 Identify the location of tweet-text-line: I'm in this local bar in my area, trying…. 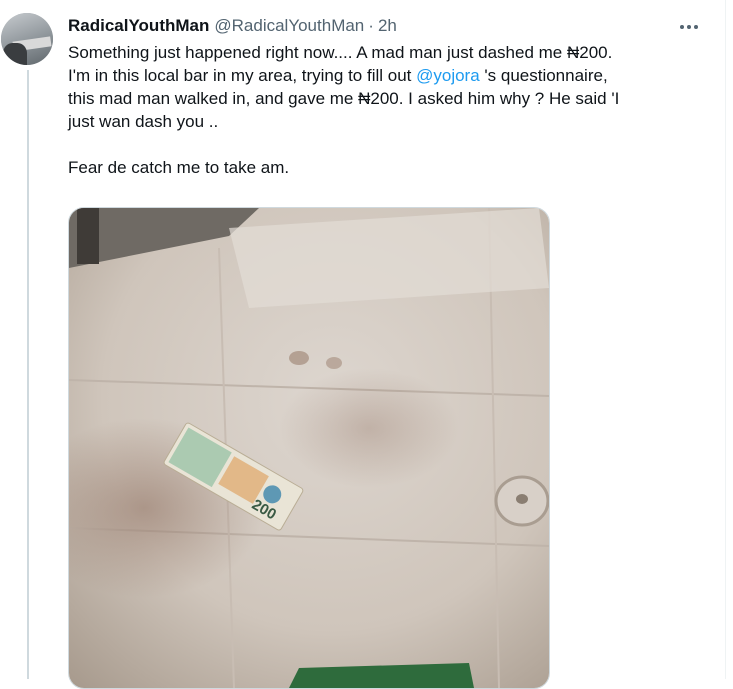
(388, 75).